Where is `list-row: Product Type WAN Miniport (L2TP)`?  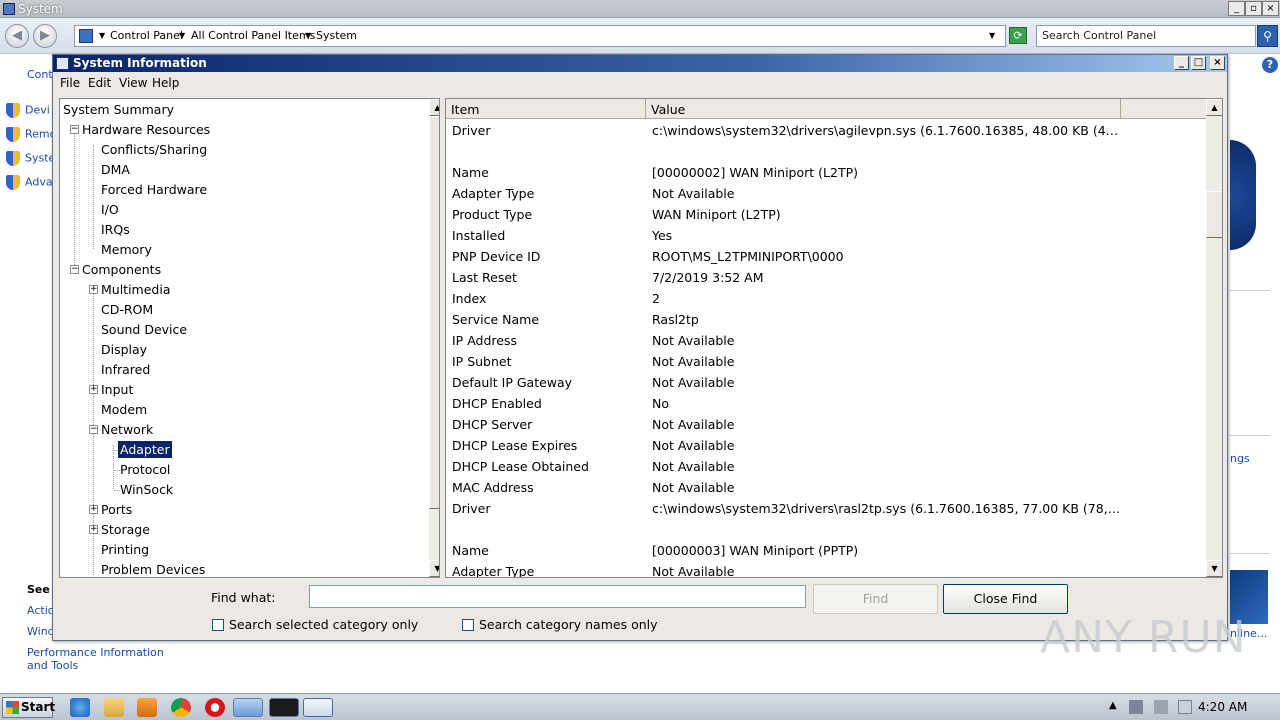
list-row: Product Type WAN Miniport (L2TP) is located at coordinates (826, 214).